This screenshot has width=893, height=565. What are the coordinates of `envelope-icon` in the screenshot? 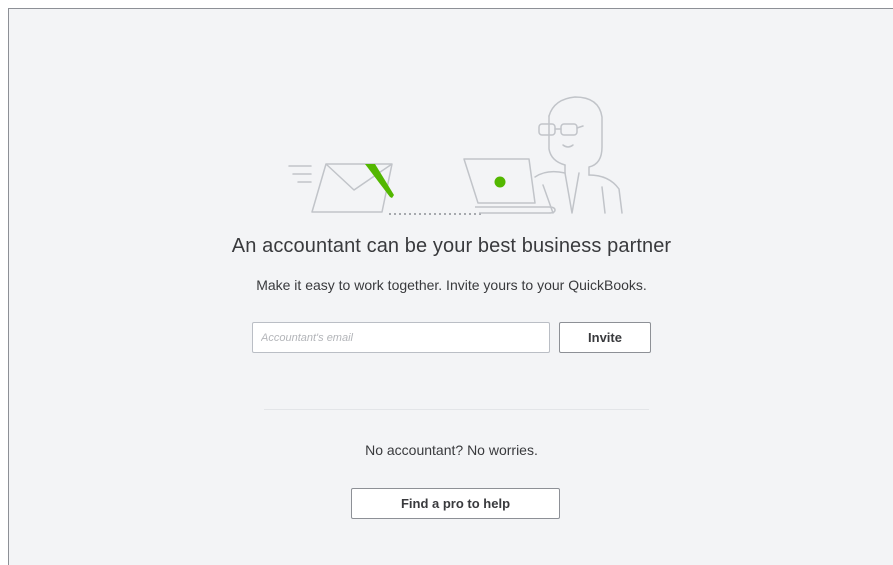 It's located at (352, 188).